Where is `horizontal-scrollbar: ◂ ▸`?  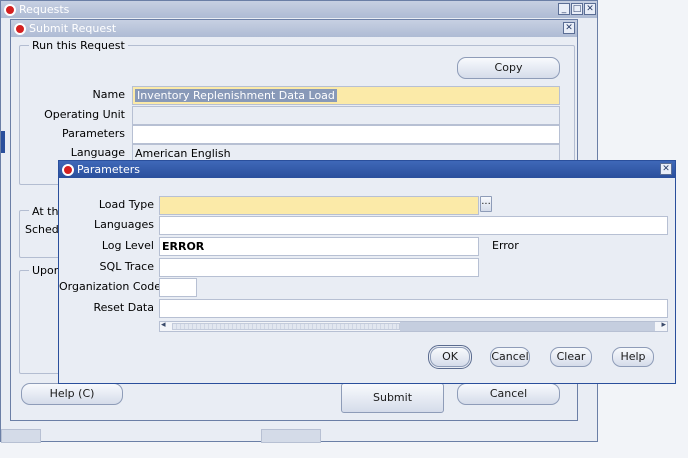
horizontal-scrollbar: ◂ ▸ is located at coordinates (413, 326).